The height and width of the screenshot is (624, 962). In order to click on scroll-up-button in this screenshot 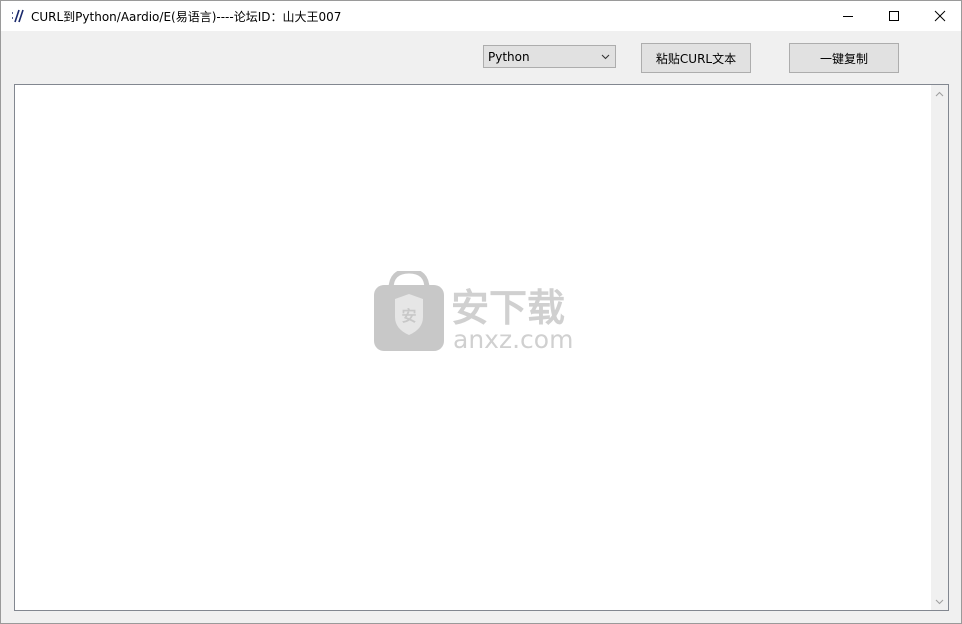, I will do `click(939, 93)`.